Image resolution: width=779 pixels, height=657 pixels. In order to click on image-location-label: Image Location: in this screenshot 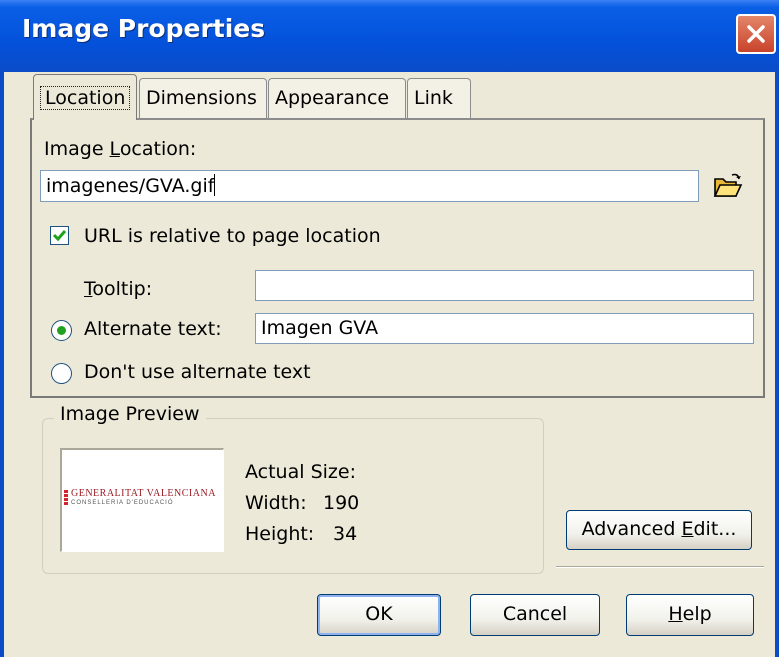, I will do `click(120, 149)`.